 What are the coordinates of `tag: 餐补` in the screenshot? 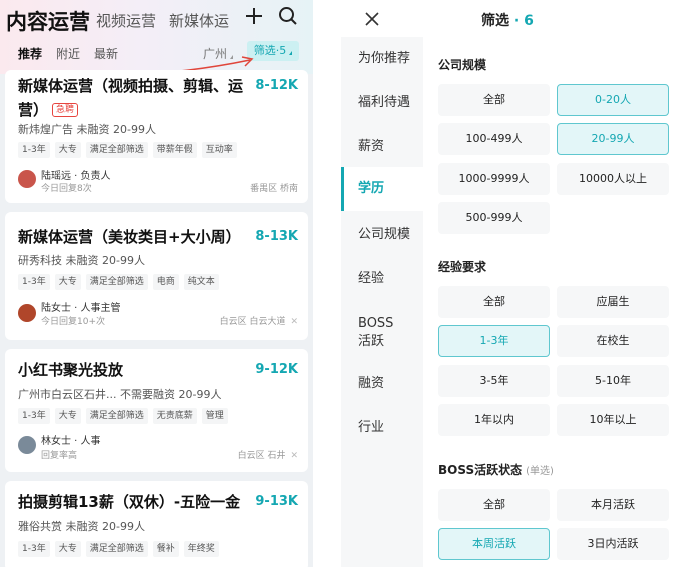 It's located at (165, 549).